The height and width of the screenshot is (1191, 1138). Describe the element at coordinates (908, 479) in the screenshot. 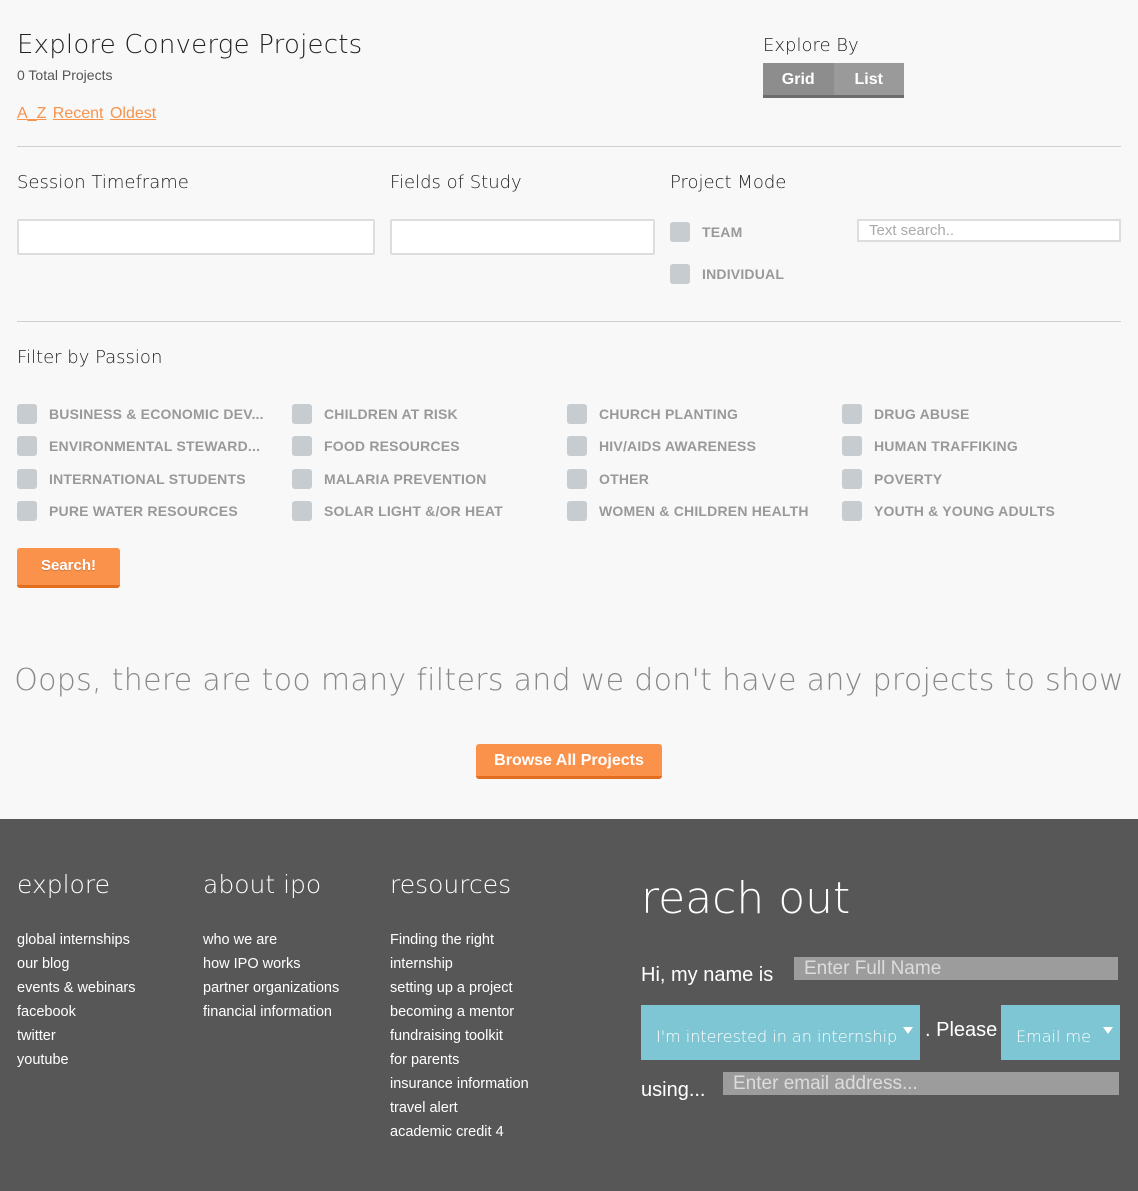

I see `passion-label: POVERTY` at that location.